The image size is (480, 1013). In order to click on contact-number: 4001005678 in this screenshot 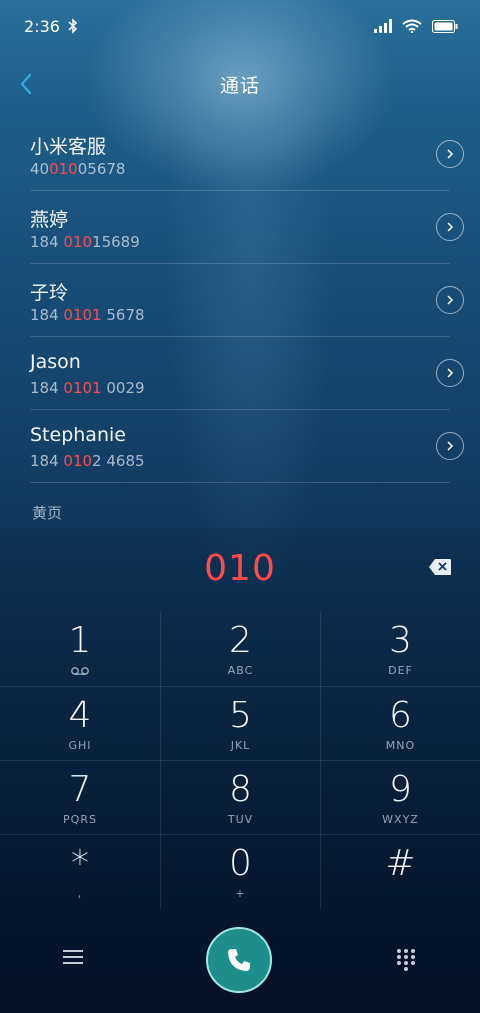, I will do `click(78, 169)`.